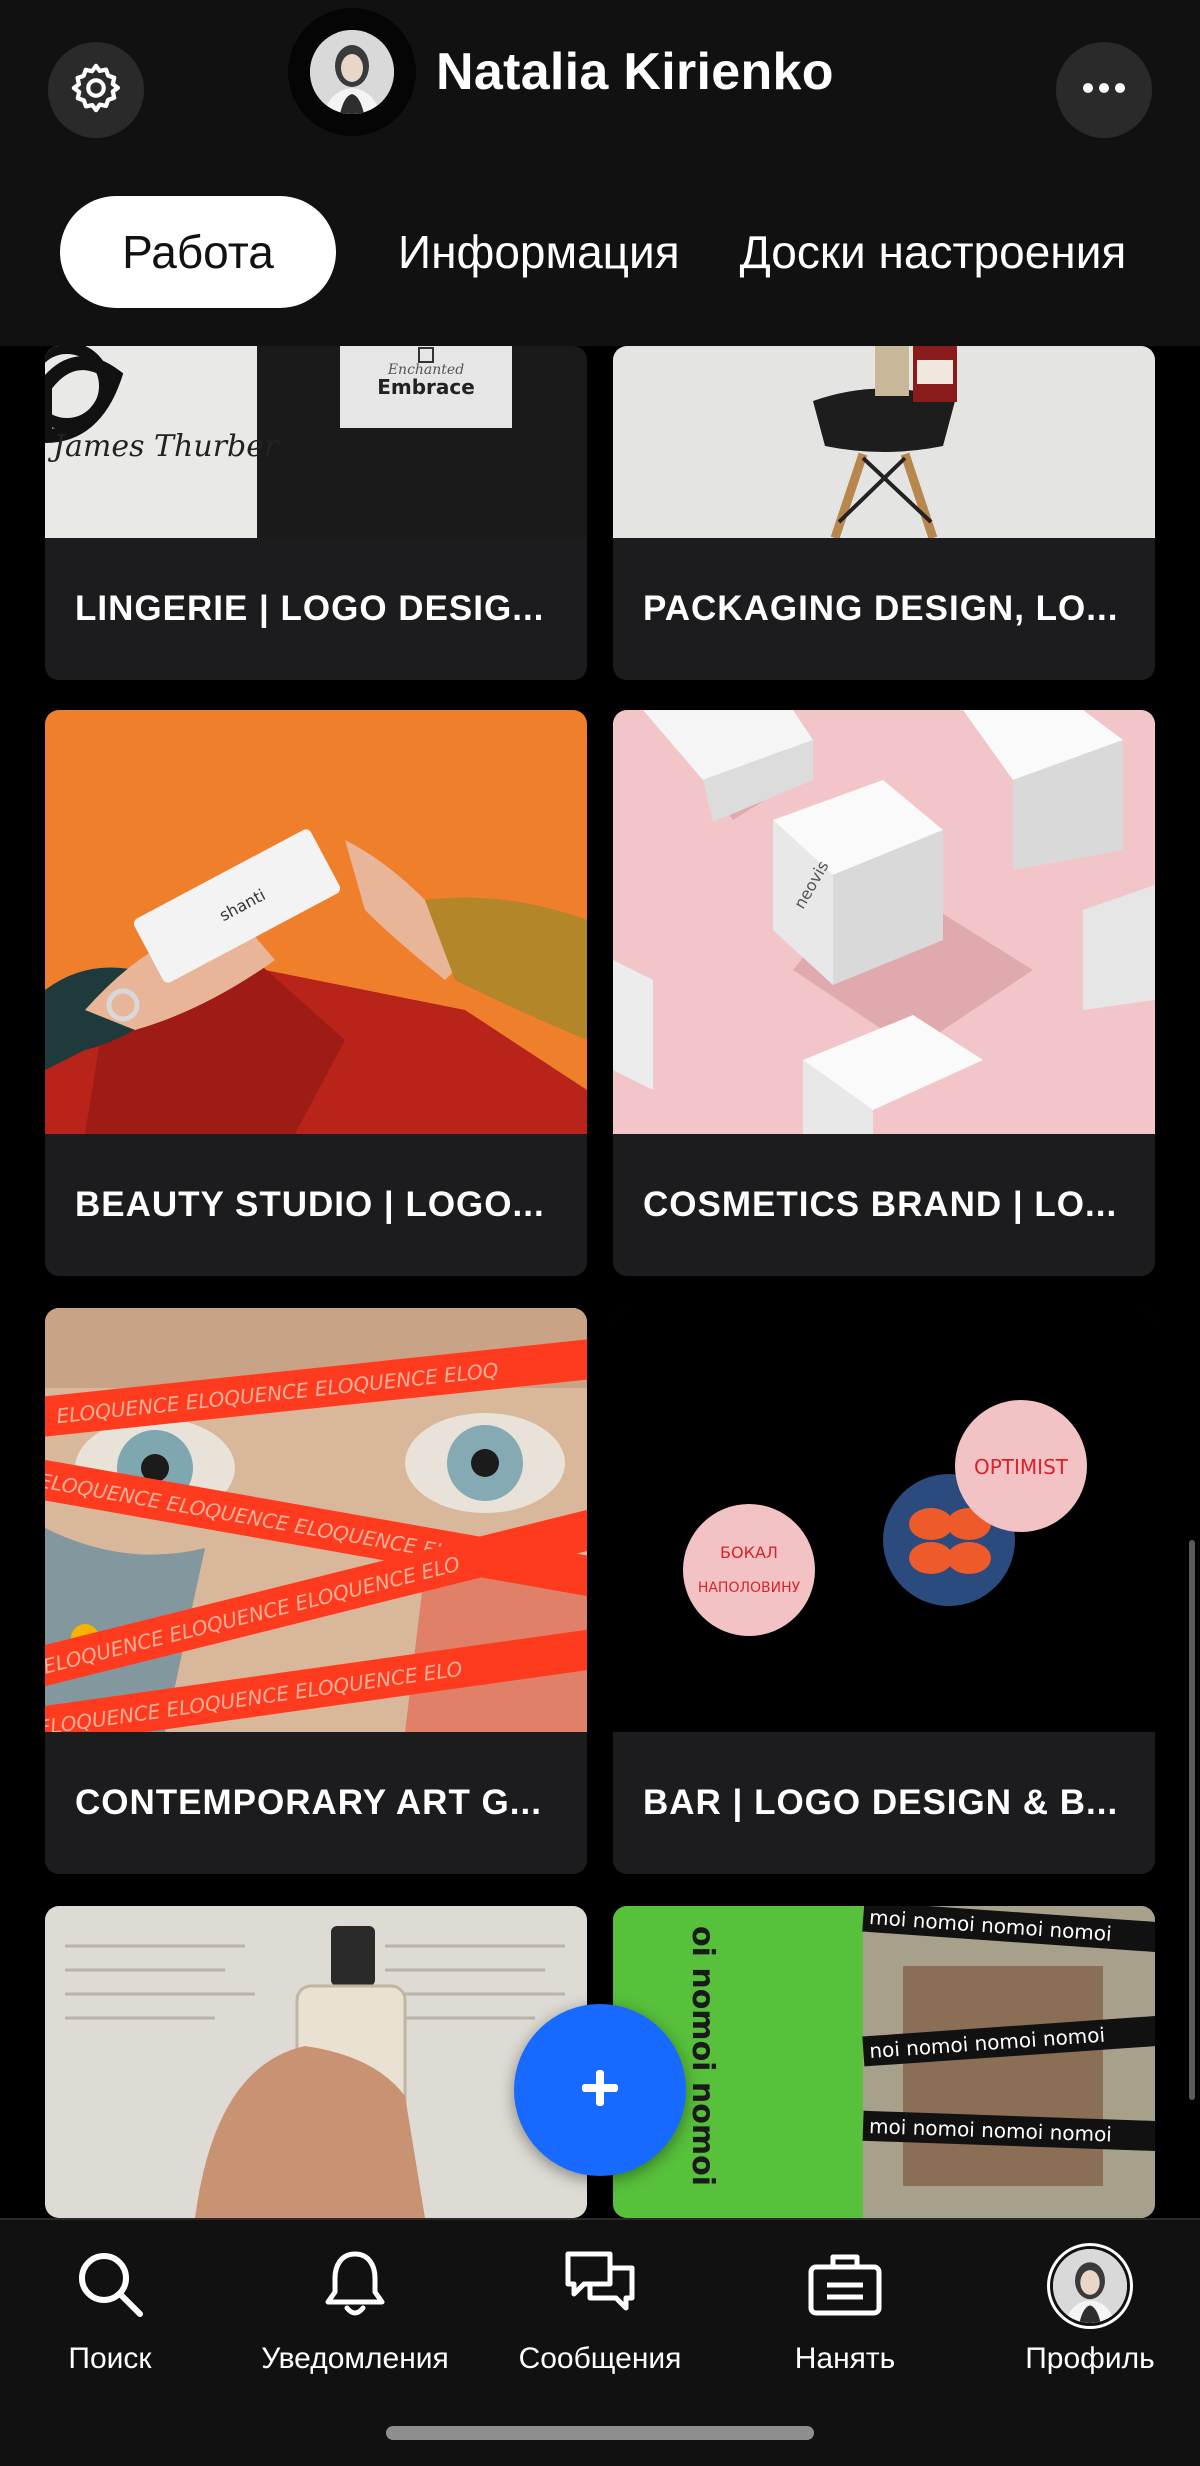  Describe the element at coordinates (600, 2433) in the screenshot. I see `home-indicator` at that location.